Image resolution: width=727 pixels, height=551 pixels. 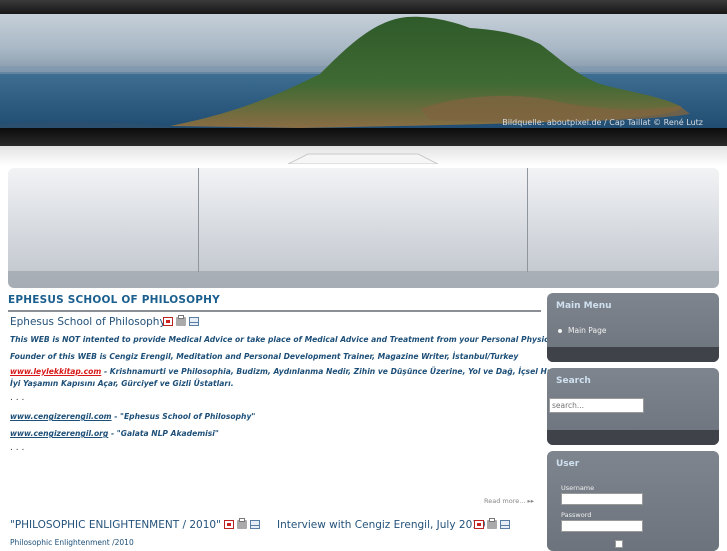 I want to click on menu-item-label: Main Page, so click(x=587, y=330).